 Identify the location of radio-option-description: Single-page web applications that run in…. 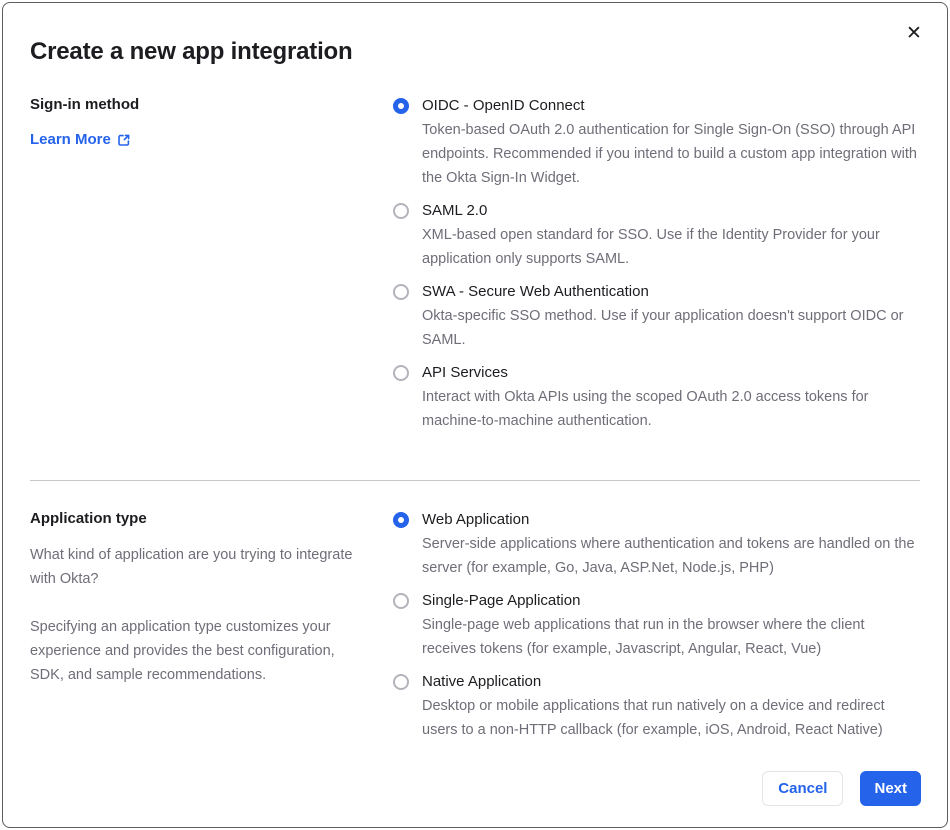
(643, 637).